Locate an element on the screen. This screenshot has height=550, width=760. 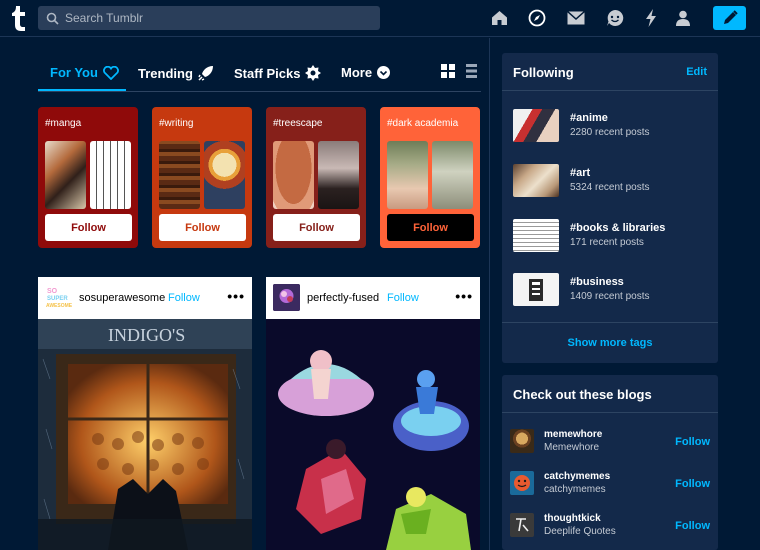
feed-tabs: For You Trending Staff Picks More is located at coordinates (259, 74).